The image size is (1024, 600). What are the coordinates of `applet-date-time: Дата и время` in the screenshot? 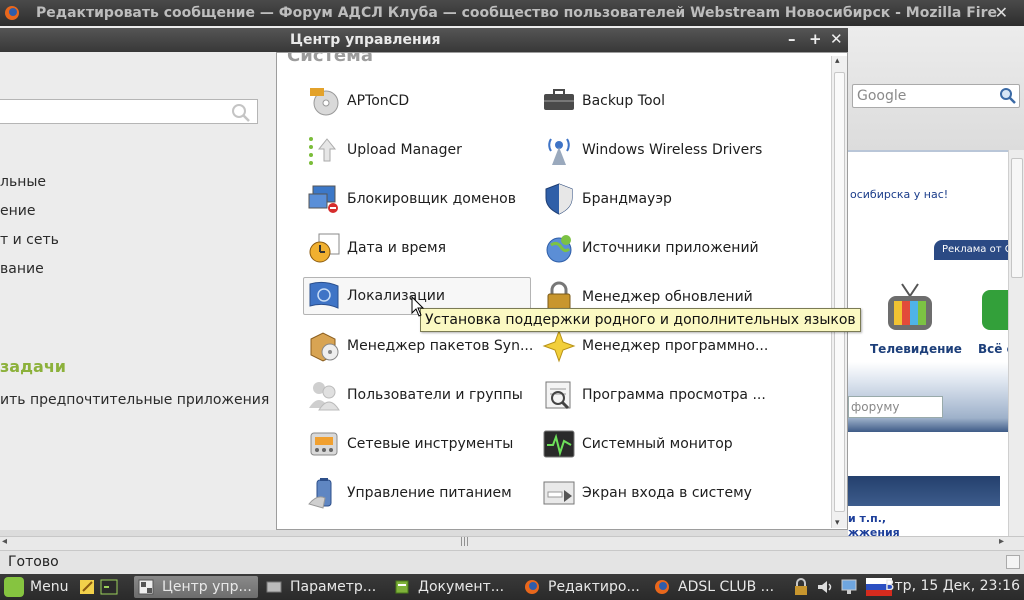 It's located at (376, 248).